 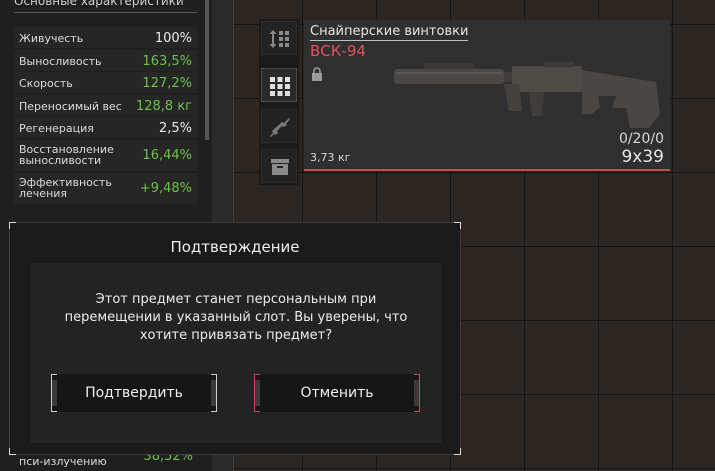 I want to click on weapons-filter-button, so click(x=279, y=126).